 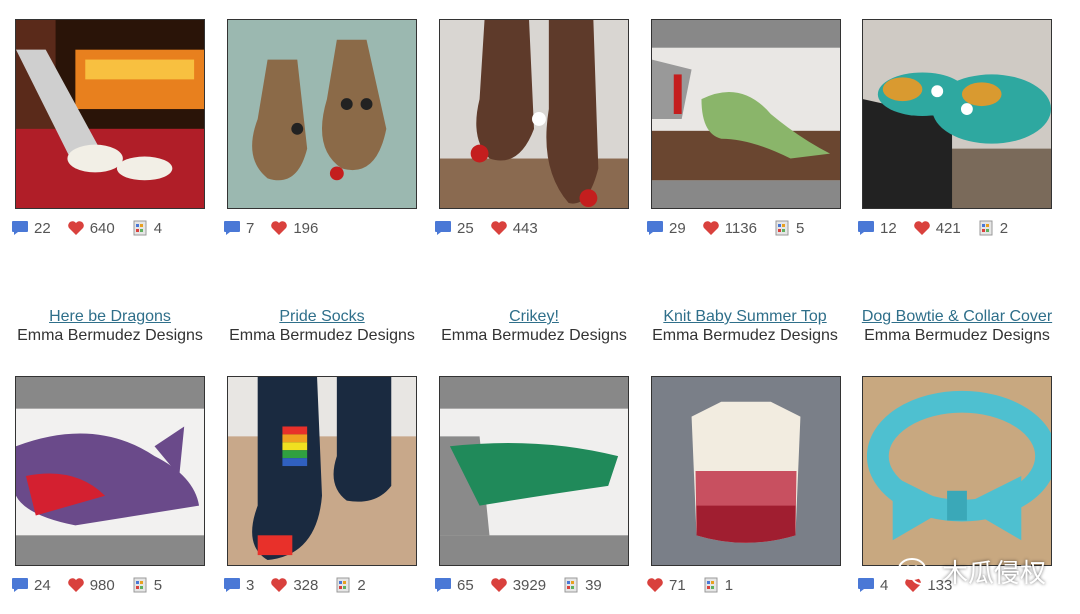 I want to click on pattern-title-link: Crikey!, so click(x=534, y=316).